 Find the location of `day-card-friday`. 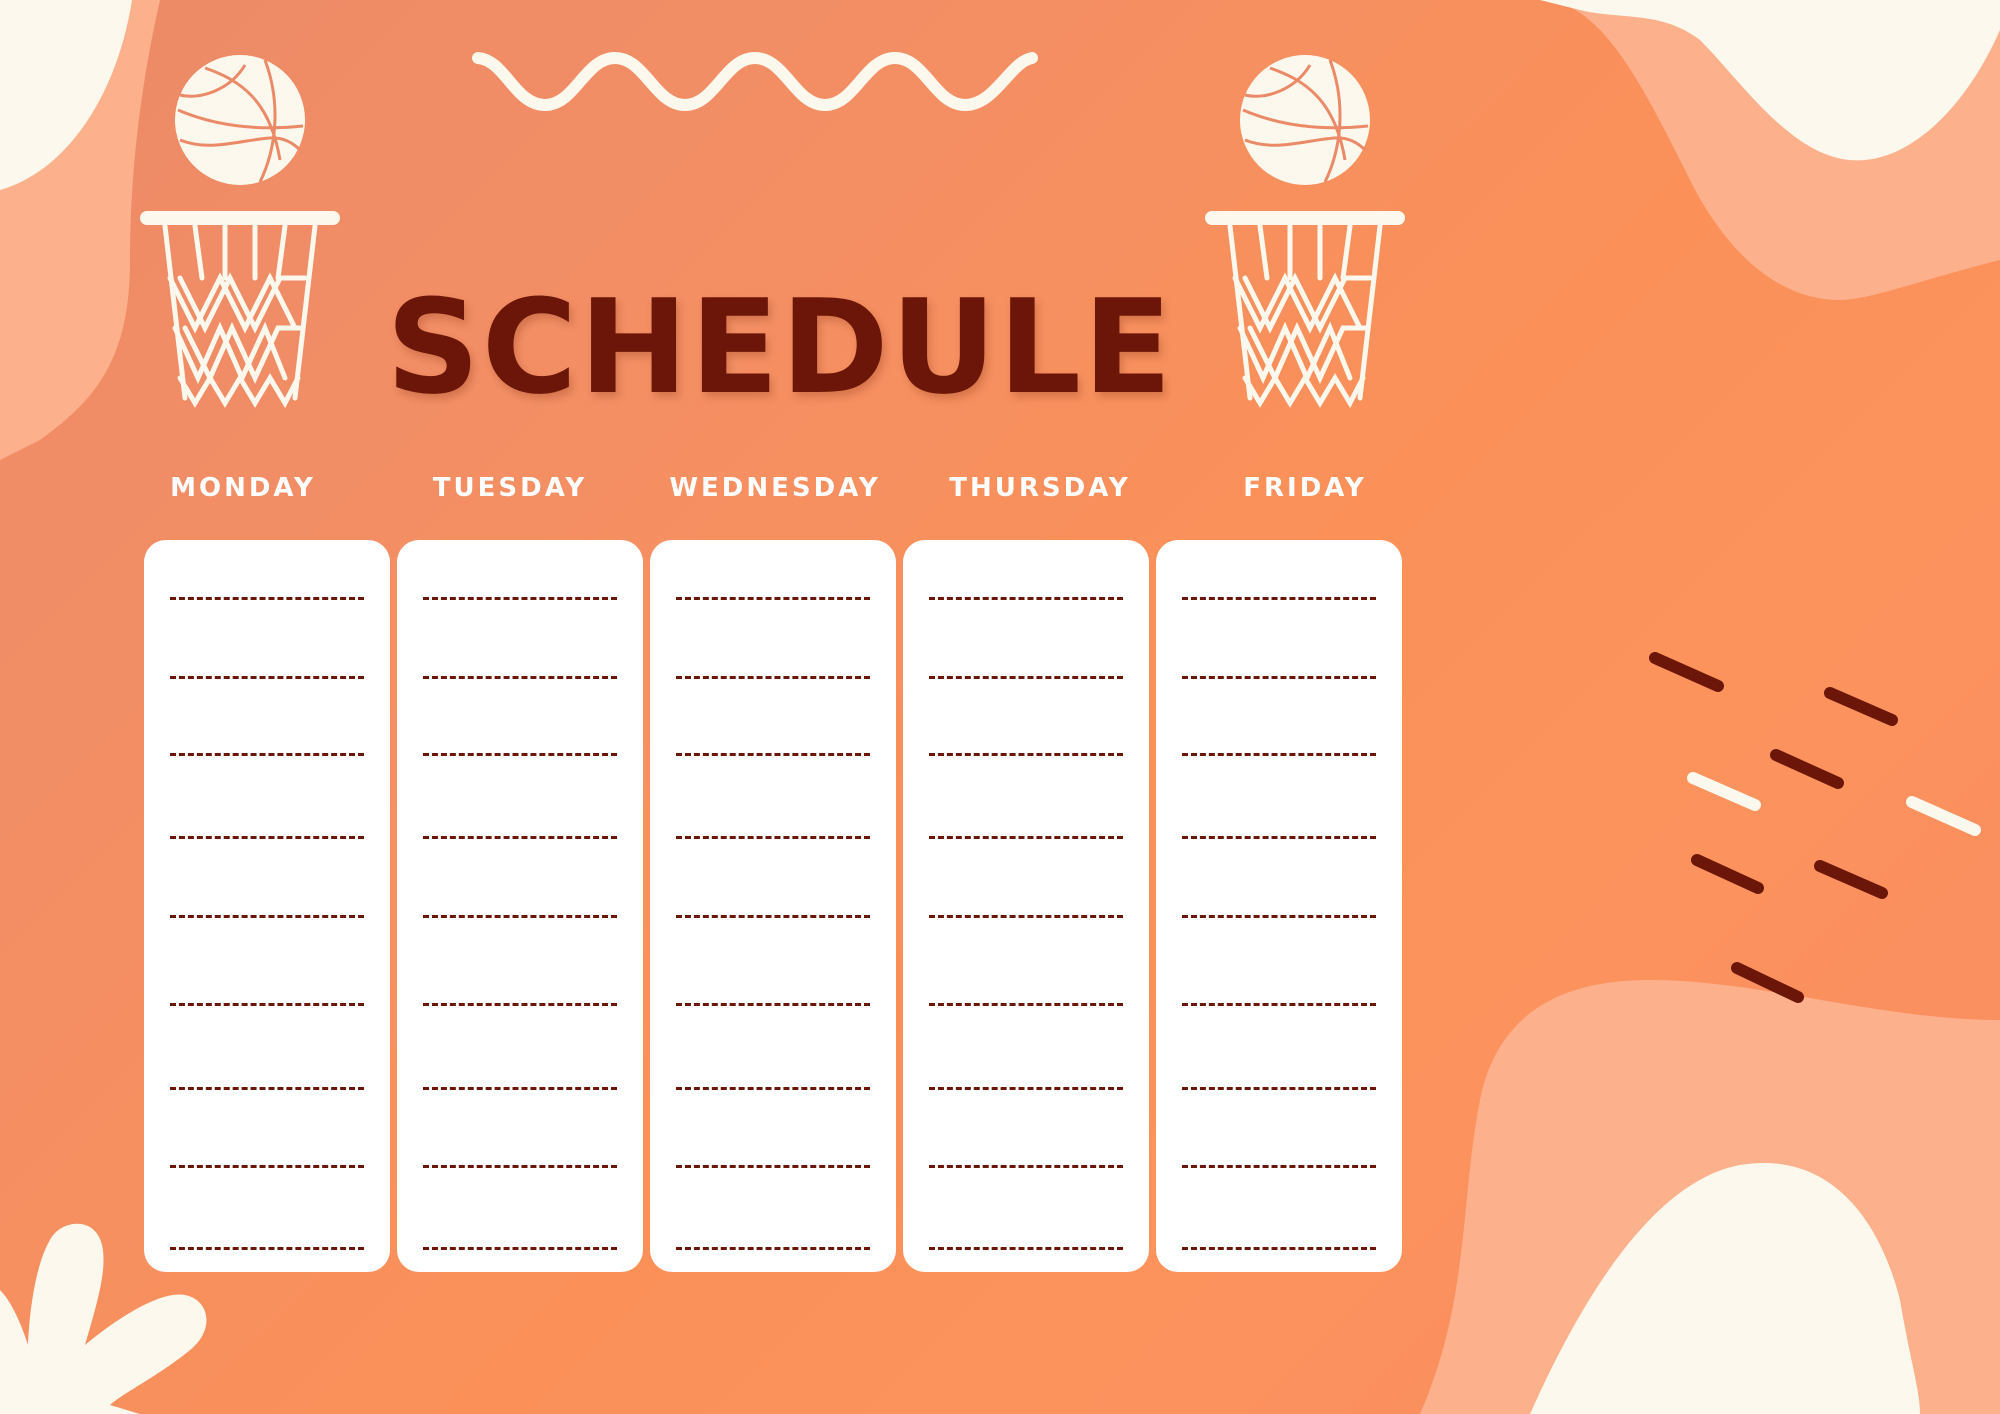

day-card-friday is located at coordinates (1279, 906).